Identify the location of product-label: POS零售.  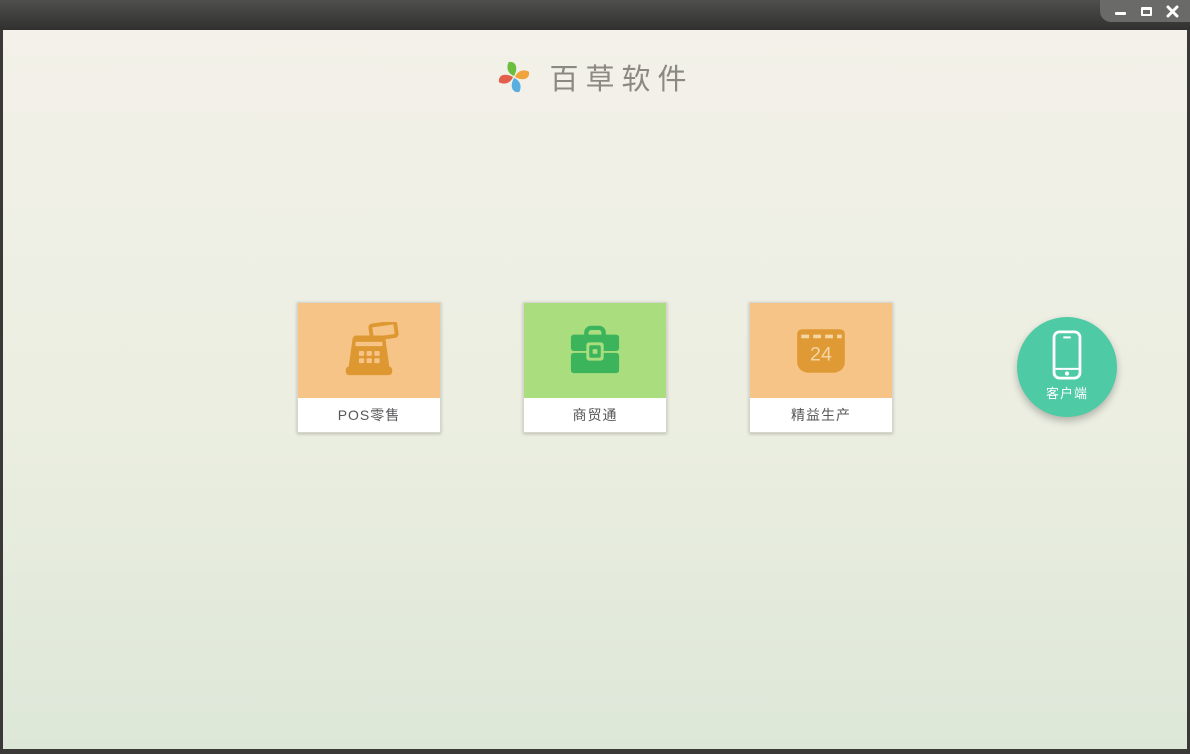
(369, 415).